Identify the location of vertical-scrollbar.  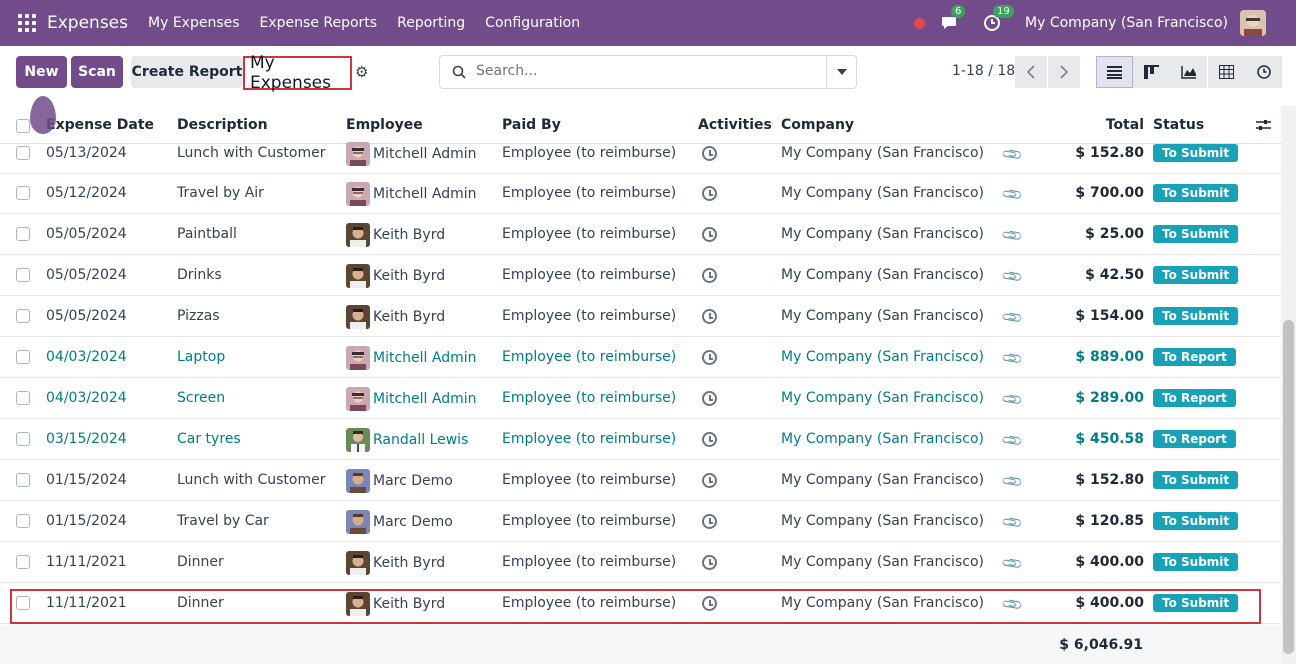
(1288, 385).